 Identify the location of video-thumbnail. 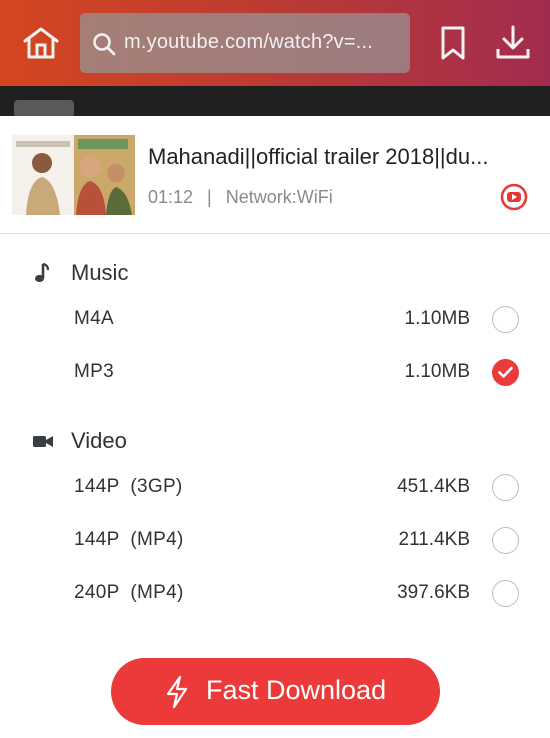
(73, 175).